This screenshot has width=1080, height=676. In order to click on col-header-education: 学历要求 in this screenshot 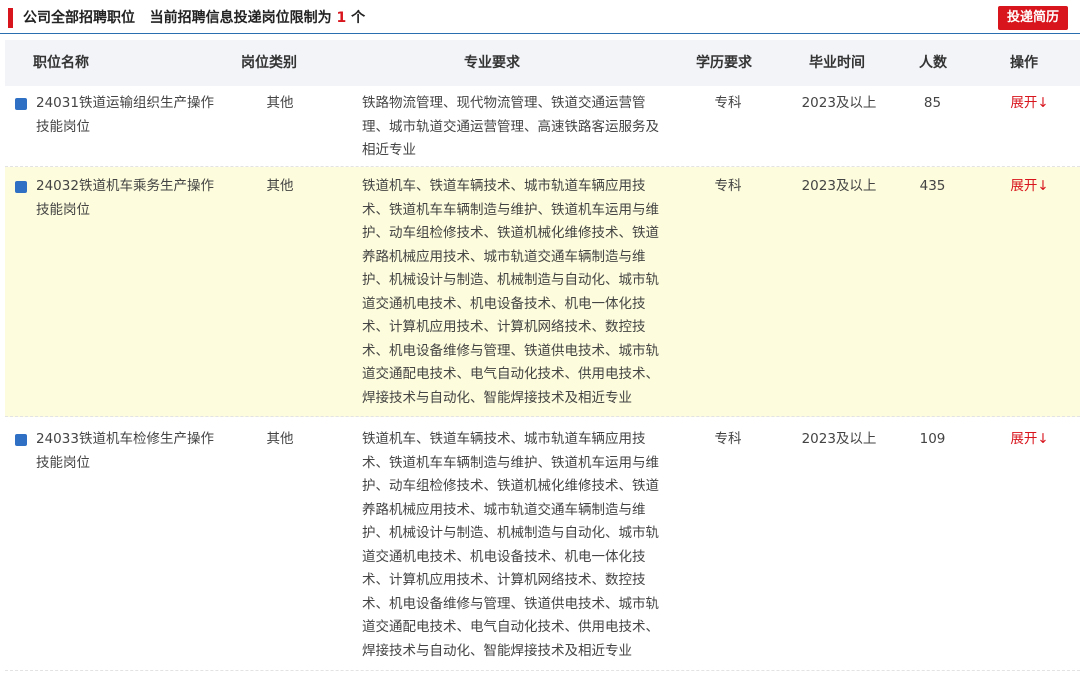, I will do `click(724, 63)`.